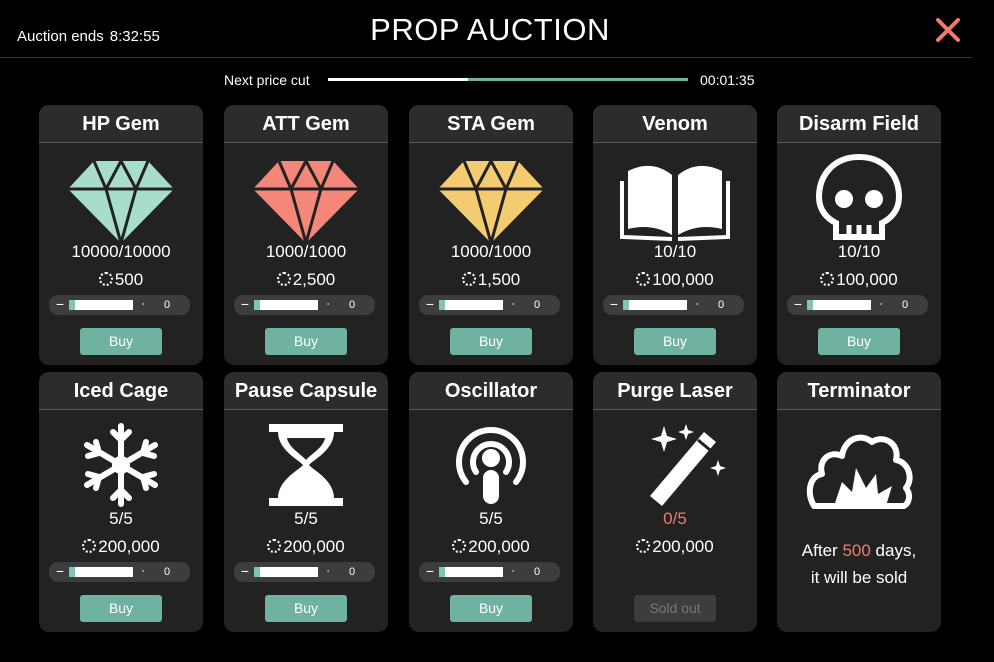  Describe the element at coordinates (859, 564) in the screenshot. I see `availability-note: After 500 days, it will be sold` at that location.